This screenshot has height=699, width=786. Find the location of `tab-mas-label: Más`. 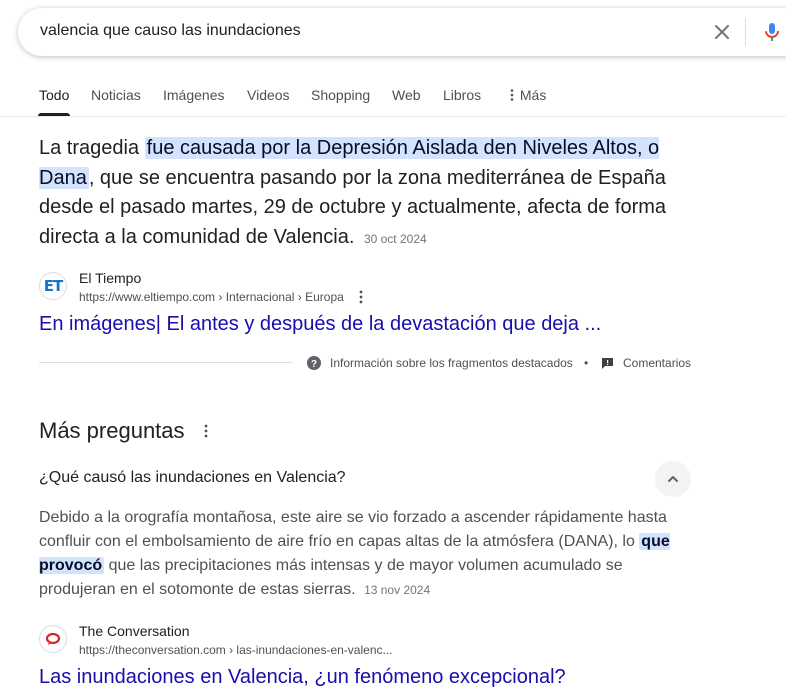

tab-mas-label: Más is located at coordinates (533, 95).